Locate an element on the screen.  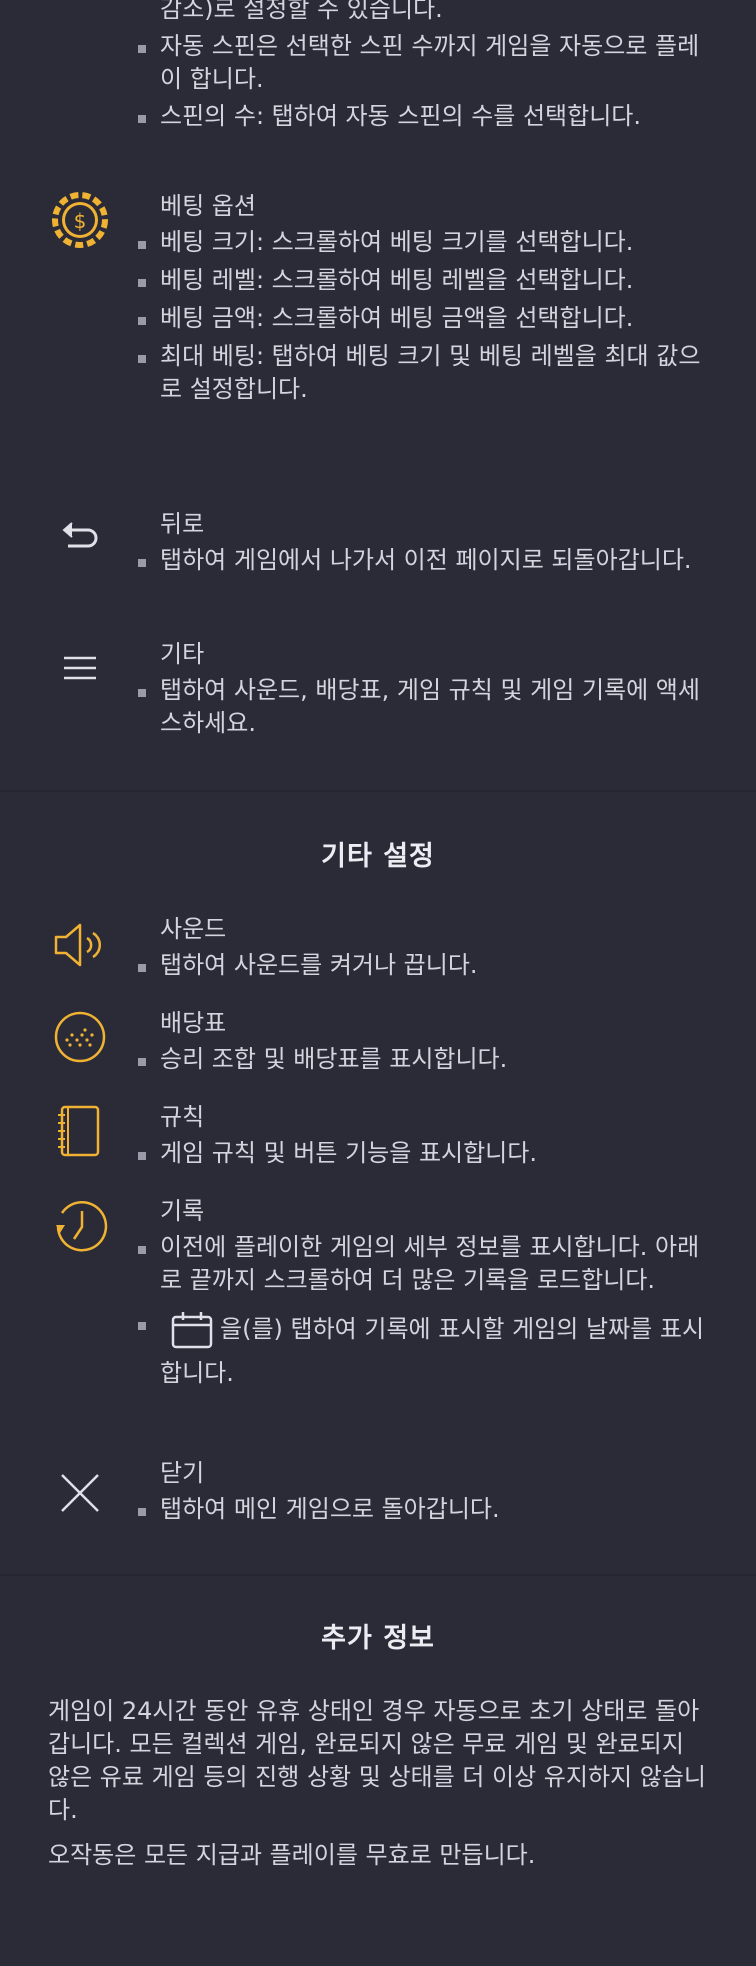
item-body: 규칙 게임 규칙 및 버튼 기능을 표시합니다. is located at coordinates (447, 1148).